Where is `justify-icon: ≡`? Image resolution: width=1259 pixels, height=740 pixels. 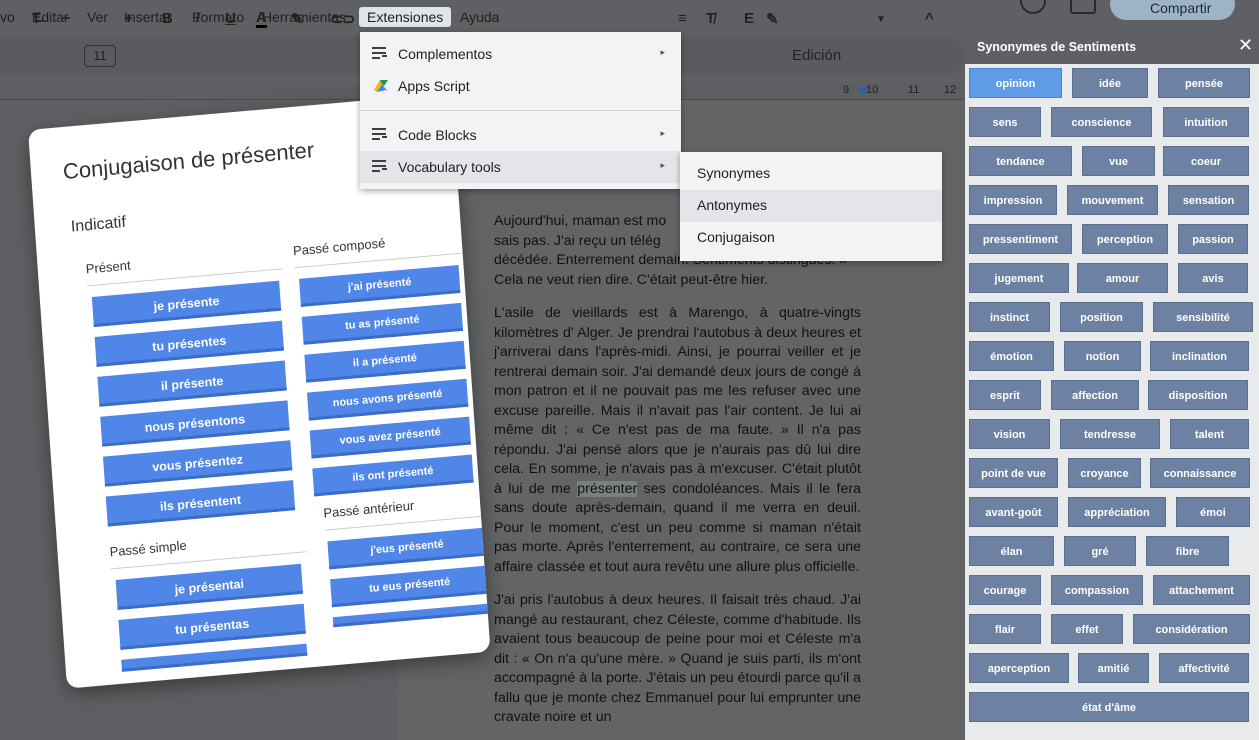 justify-icon: ≡ is located at coordinates (682, 18).